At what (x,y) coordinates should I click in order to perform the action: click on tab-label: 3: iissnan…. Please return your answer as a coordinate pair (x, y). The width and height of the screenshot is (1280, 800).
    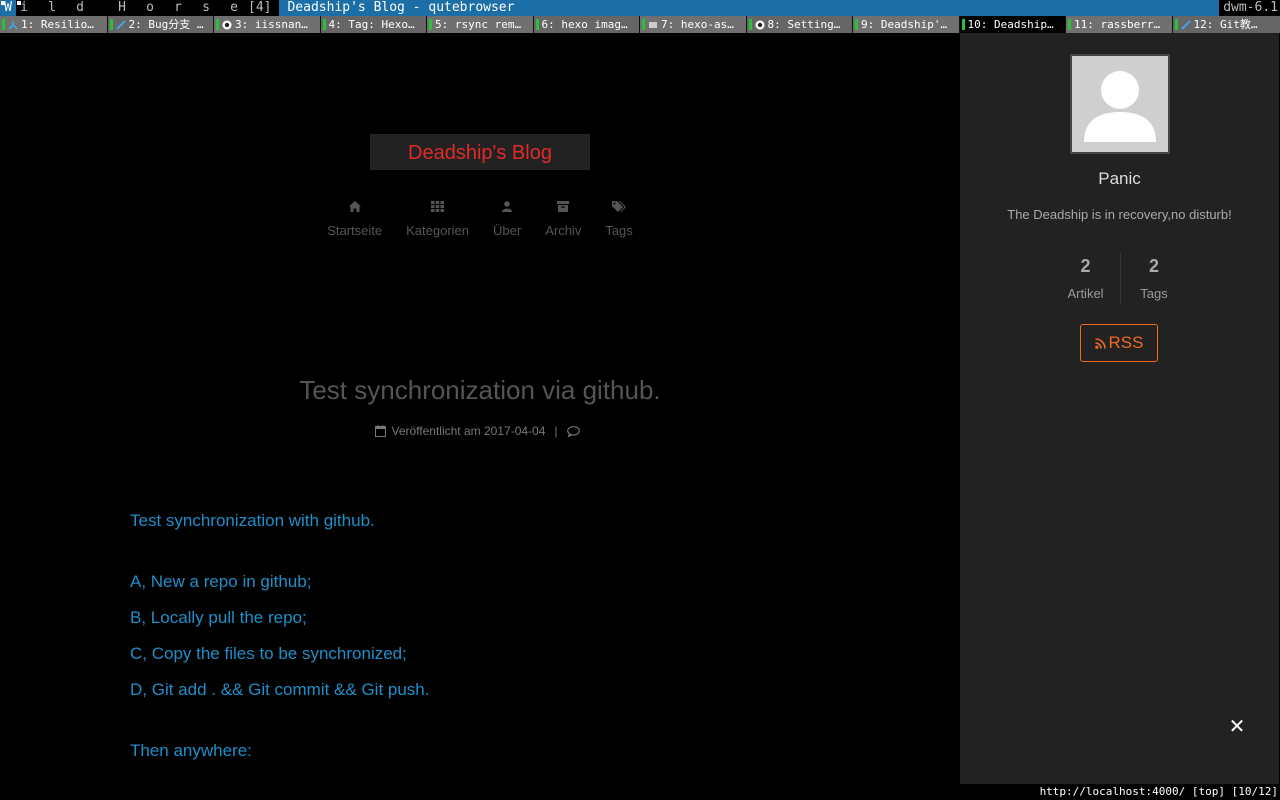
    Looking at the image, I should click on (271, 24).